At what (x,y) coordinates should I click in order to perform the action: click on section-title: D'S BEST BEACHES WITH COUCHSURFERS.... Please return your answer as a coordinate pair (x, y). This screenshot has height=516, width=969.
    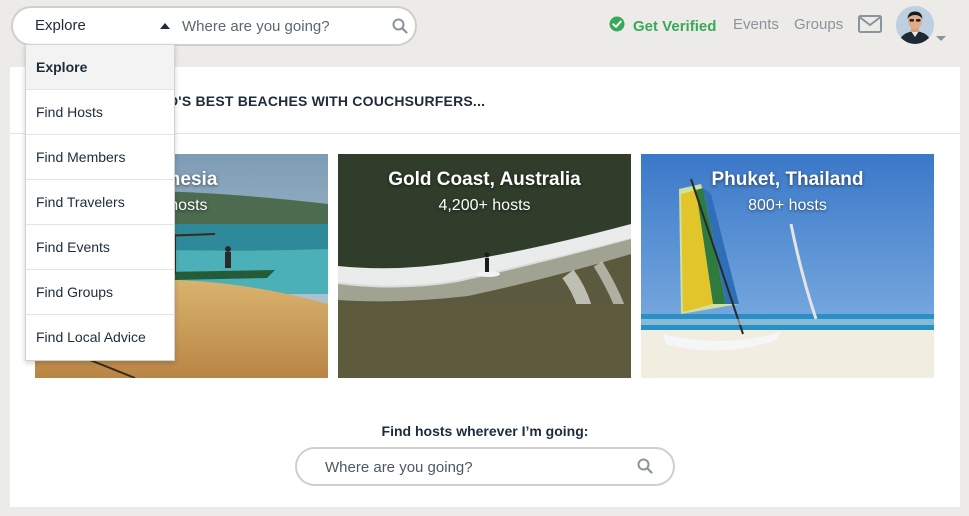
    Looking at the image, I should click on (327, 101).